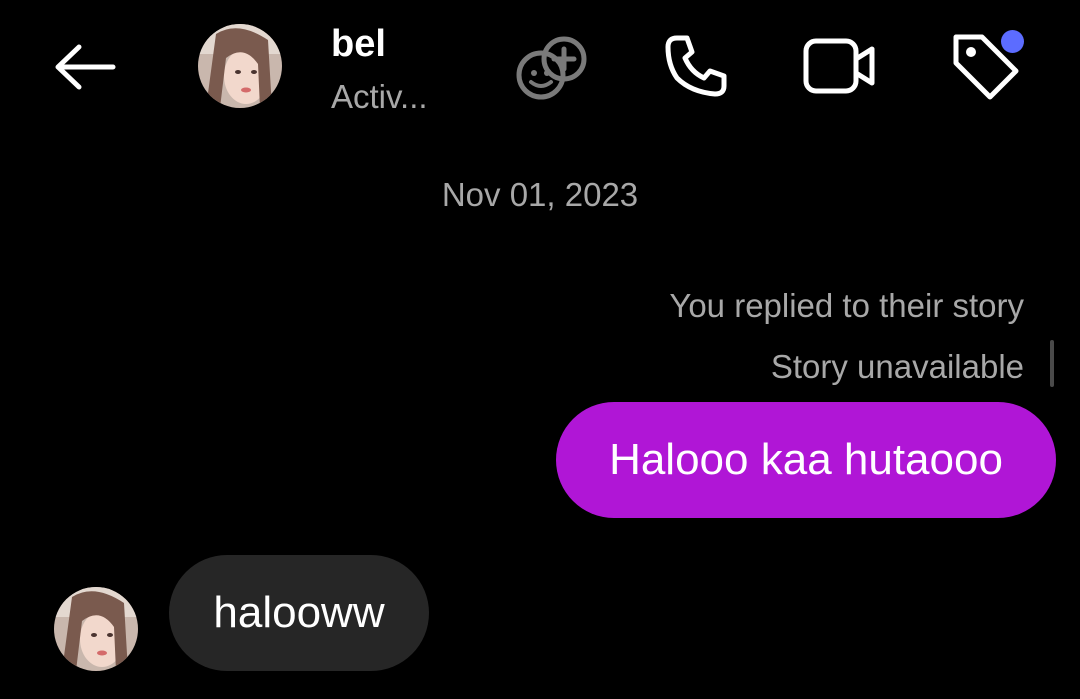  What do you see at coordinates (358, 44) in the screenshot?
I see `contact-name: bel` at bounding box center [358, 44].